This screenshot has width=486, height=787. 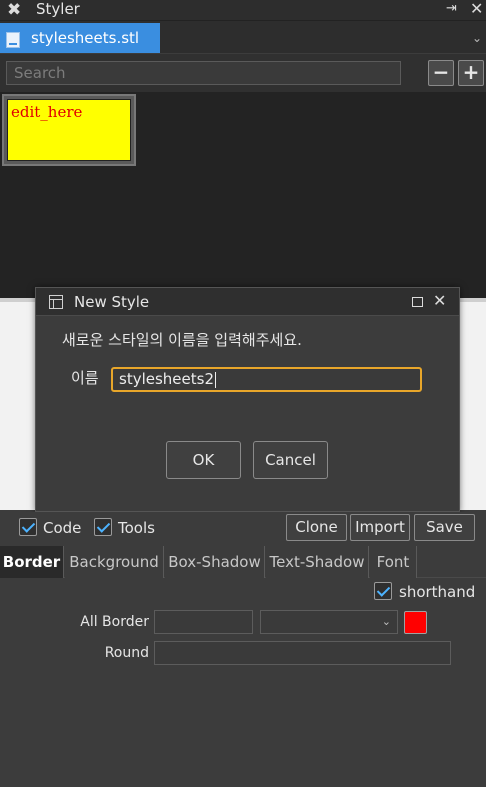 What do you see at coordinates (243, 36) in the screenshot?
I see `file-tab-strip: stylesheets.stl ⌄` at bounding box center [243, 36].